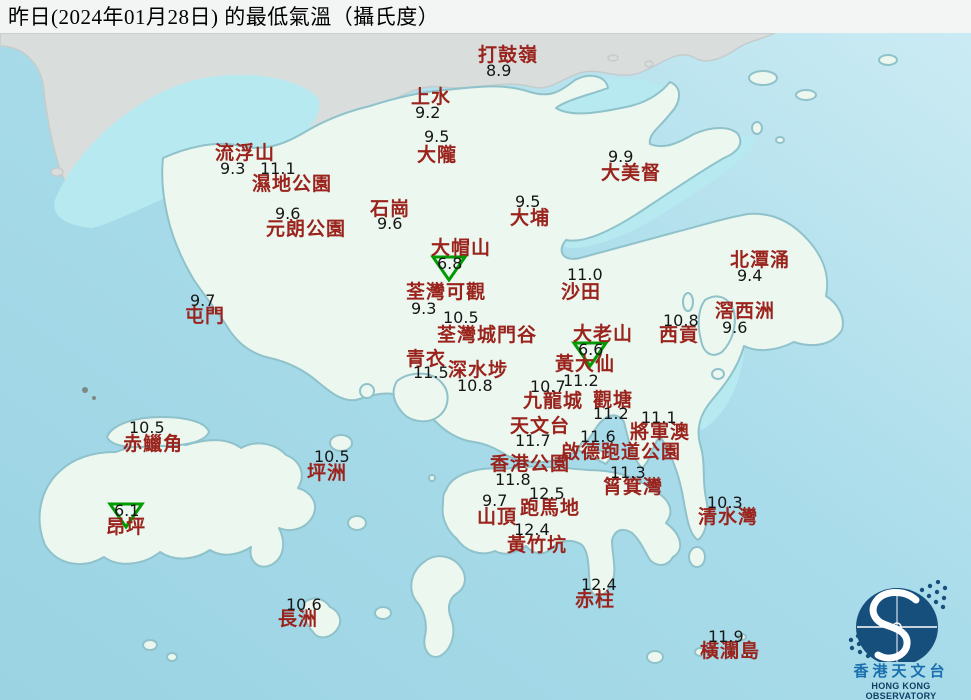 Image resolution: width=971 pixels, height=700 pixels. I want to click on station-name-label: 坪洲, so click(327, 473).